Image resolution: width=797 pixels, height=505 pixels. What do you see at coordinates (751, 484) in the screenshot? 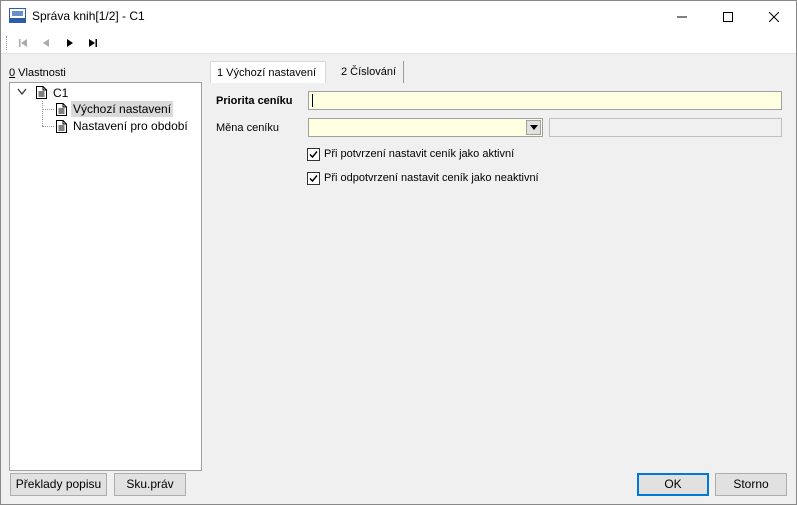
I see `cancel-button: Storno` at bounding box center [751, 484].